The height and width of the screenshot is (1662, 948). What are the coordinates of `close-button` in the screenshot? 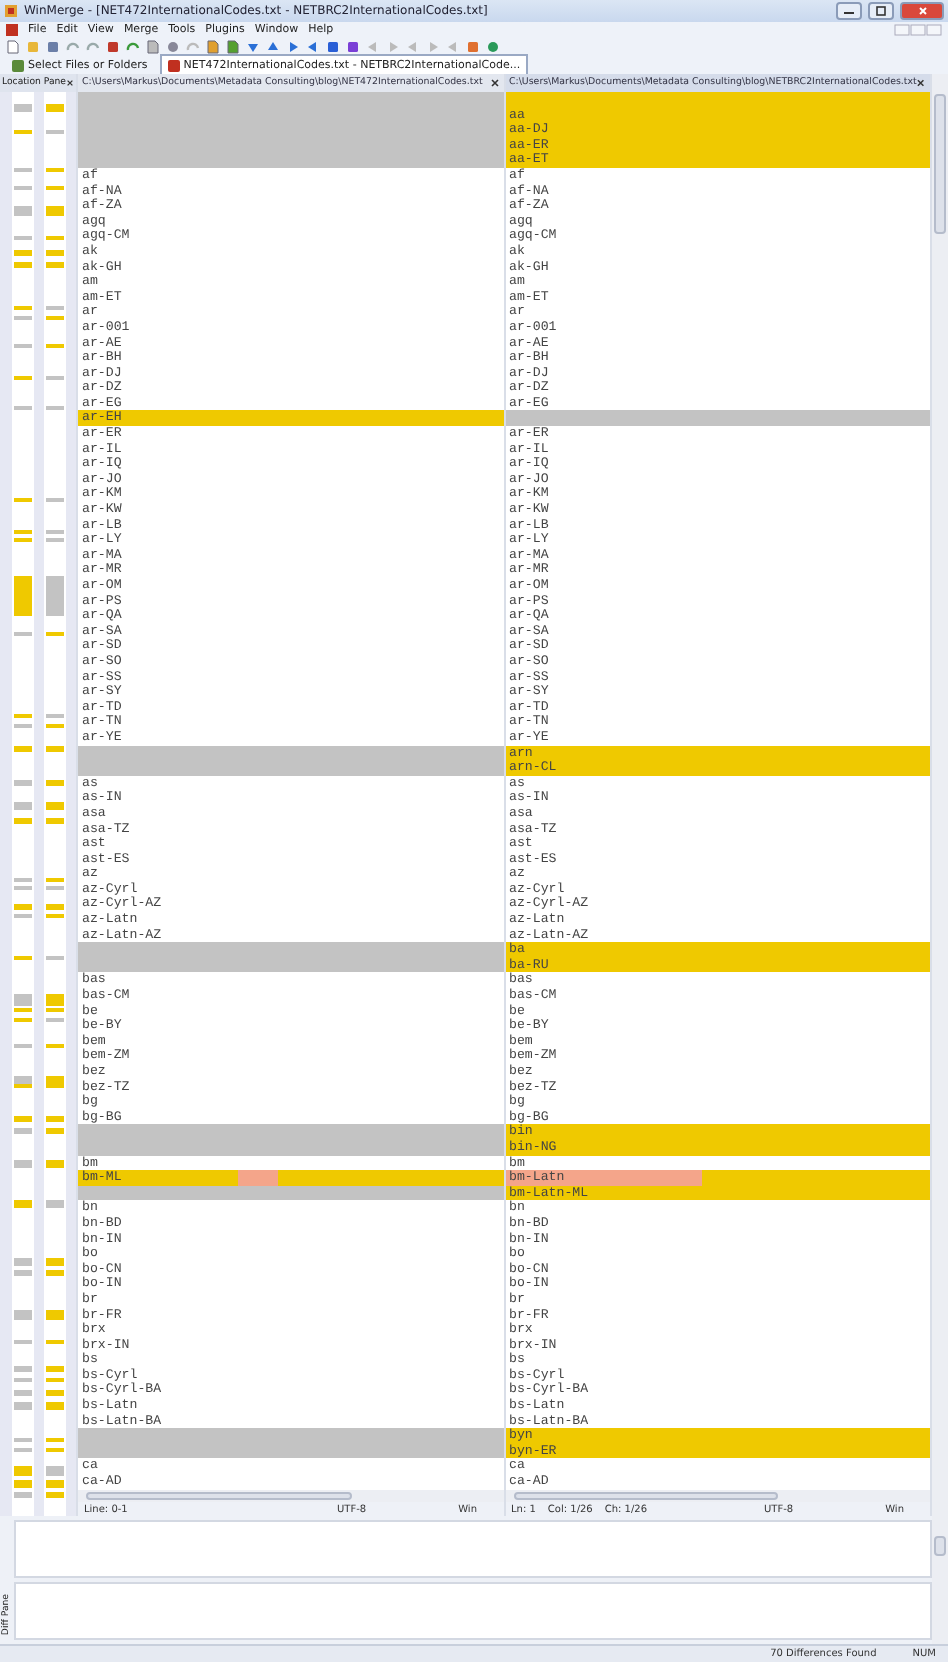 It's located at (922, 11).